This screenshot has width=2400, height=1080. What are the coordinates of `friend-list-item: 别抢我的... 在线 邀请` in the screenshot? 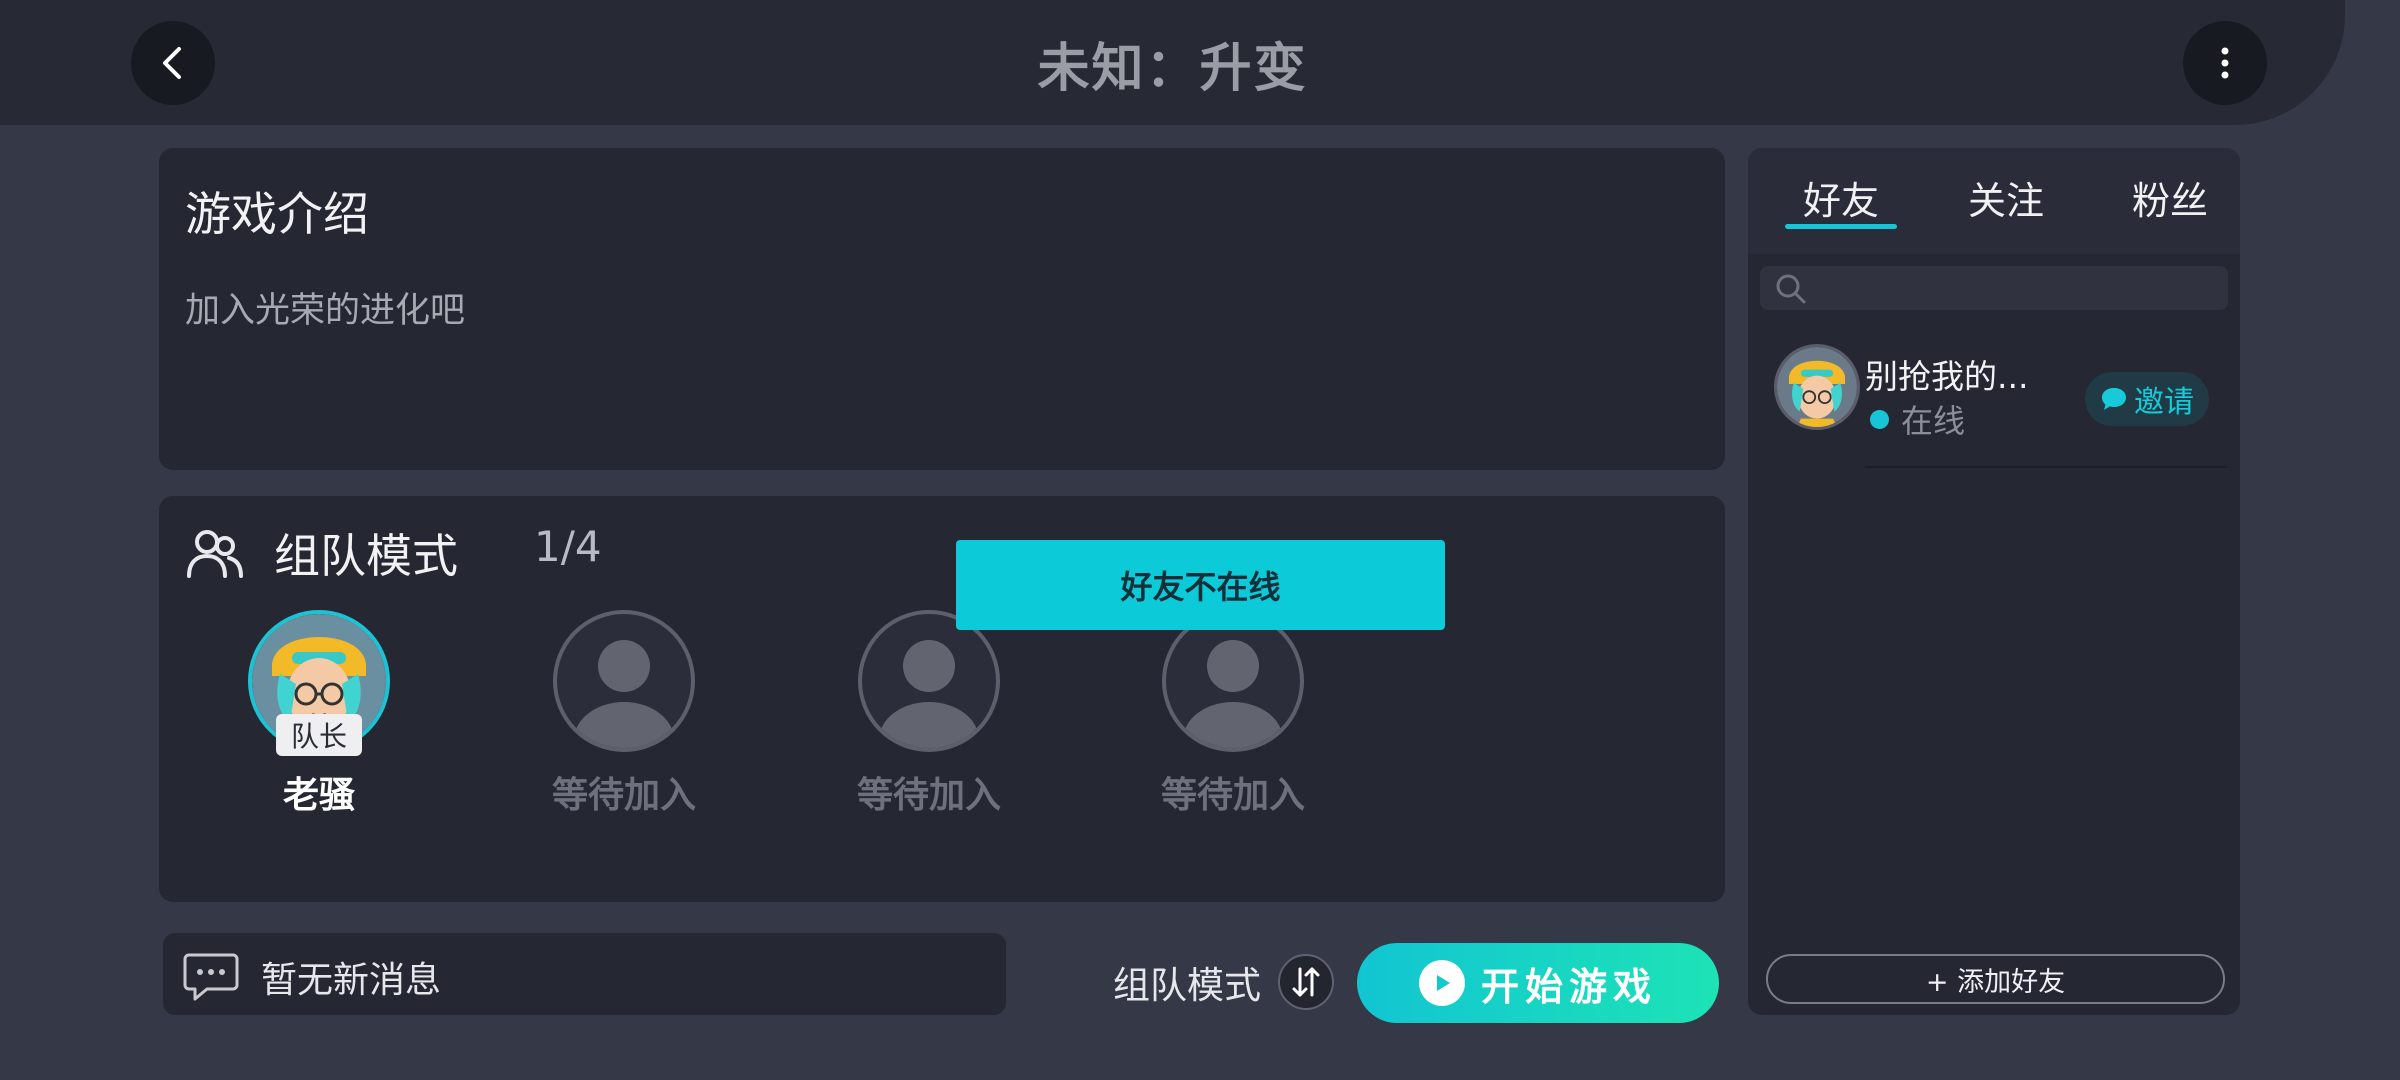 It's located at (1994, 394).